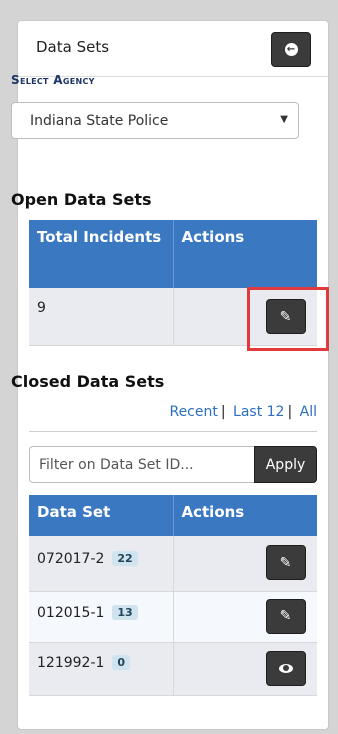  Describe the element at coordinates (125, 612) in the screenshot. I see `incident-count-badge: 13` at that location.